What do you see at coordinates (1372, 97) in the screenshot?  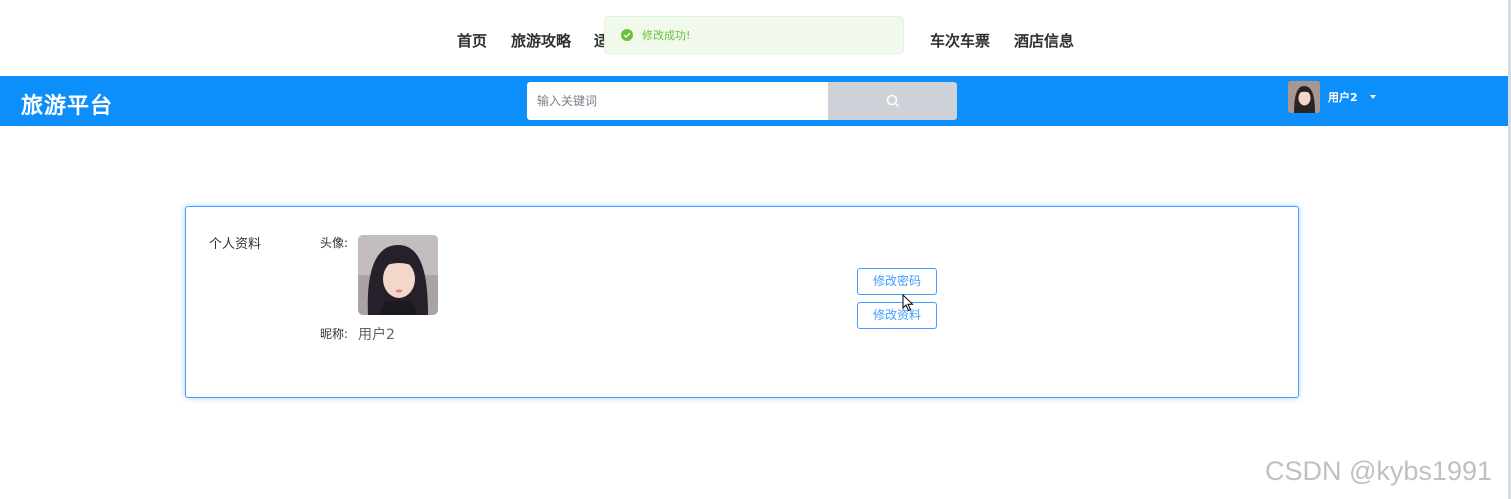 I see `caret-down-icon` at bounding box center [1372, 97].